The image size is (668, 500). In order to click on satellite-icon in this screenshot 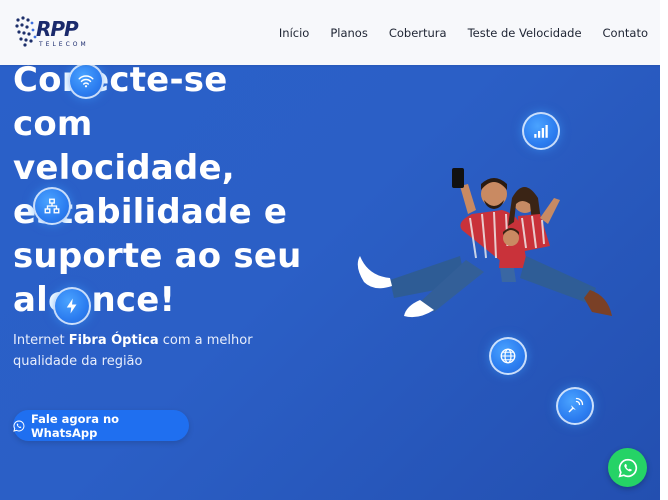, I will do `click(576, 405)`.